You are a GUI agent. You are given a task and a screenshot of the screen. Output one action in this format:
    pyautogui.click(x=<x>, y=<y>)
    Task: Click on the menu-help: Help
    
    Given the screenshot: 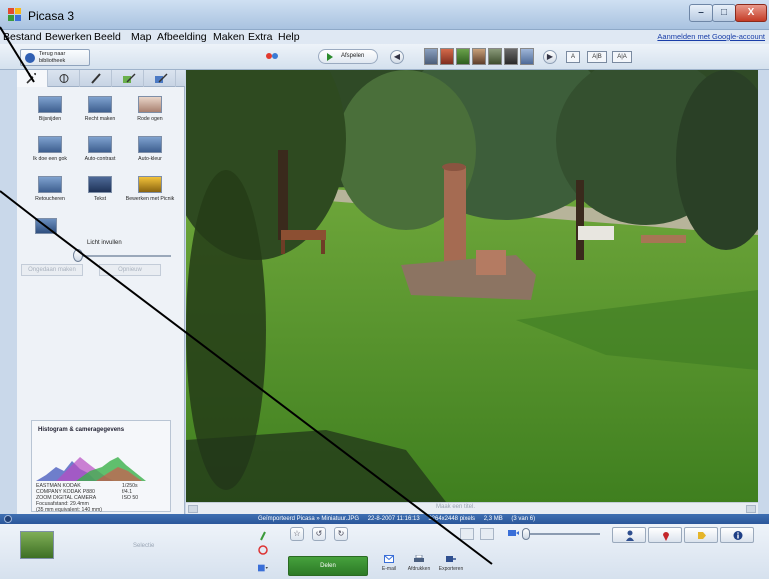 What is the action you would take?
    pyautogui.click(x=289, y=37)
    